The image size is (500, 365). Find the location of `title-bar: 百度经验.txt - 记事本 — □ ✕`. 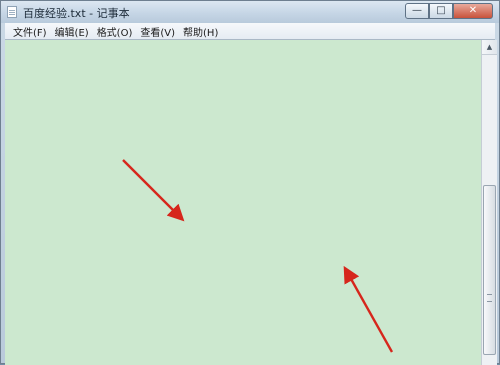

title-bar: 百度经验.txt - 记事本 — □ ✕ is located at coordinates (250, 12).